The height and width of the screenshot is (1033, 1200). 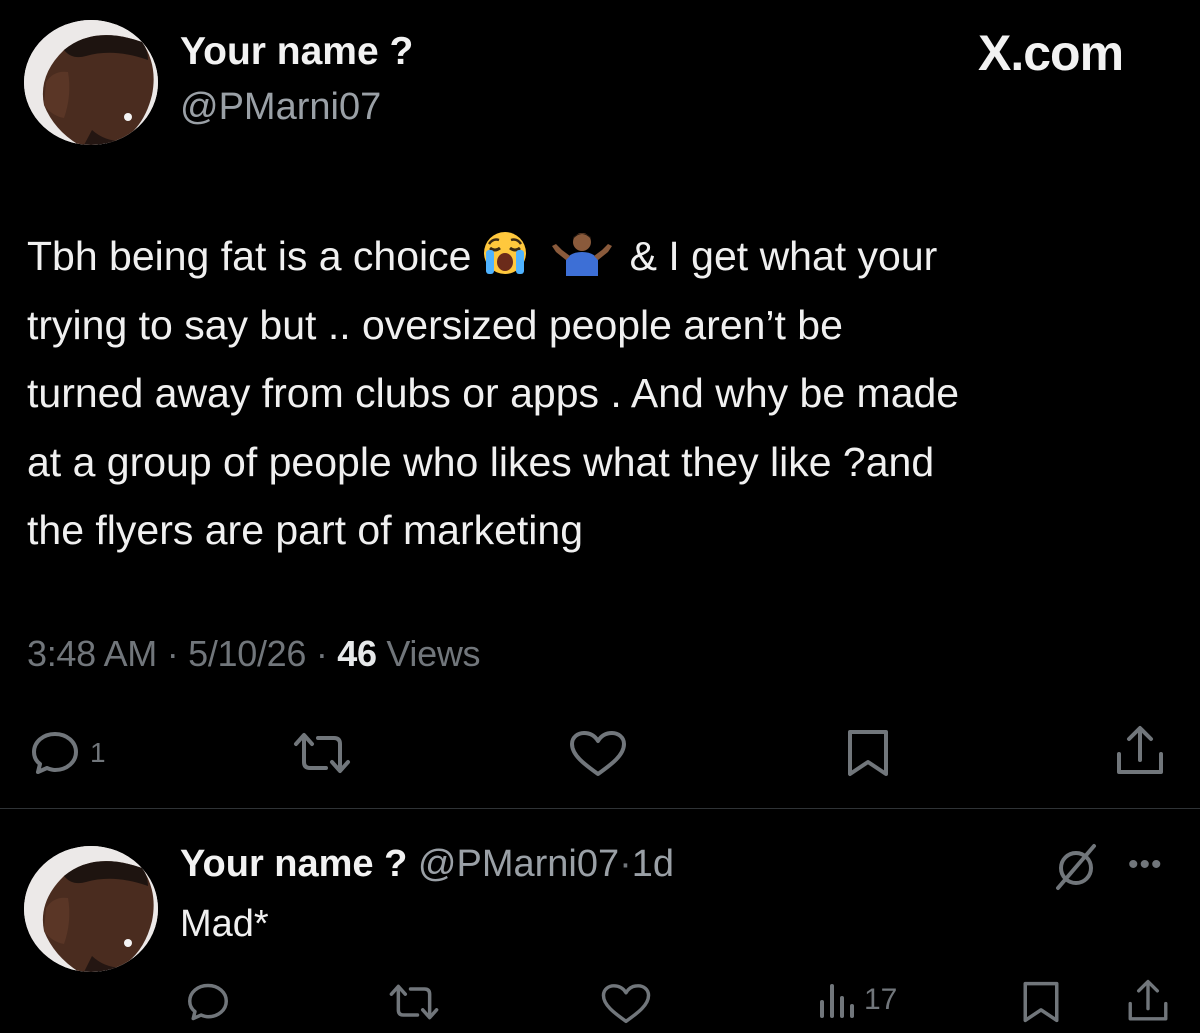 I want to click on reply-text: Mad*, so click(x=224, y=924).